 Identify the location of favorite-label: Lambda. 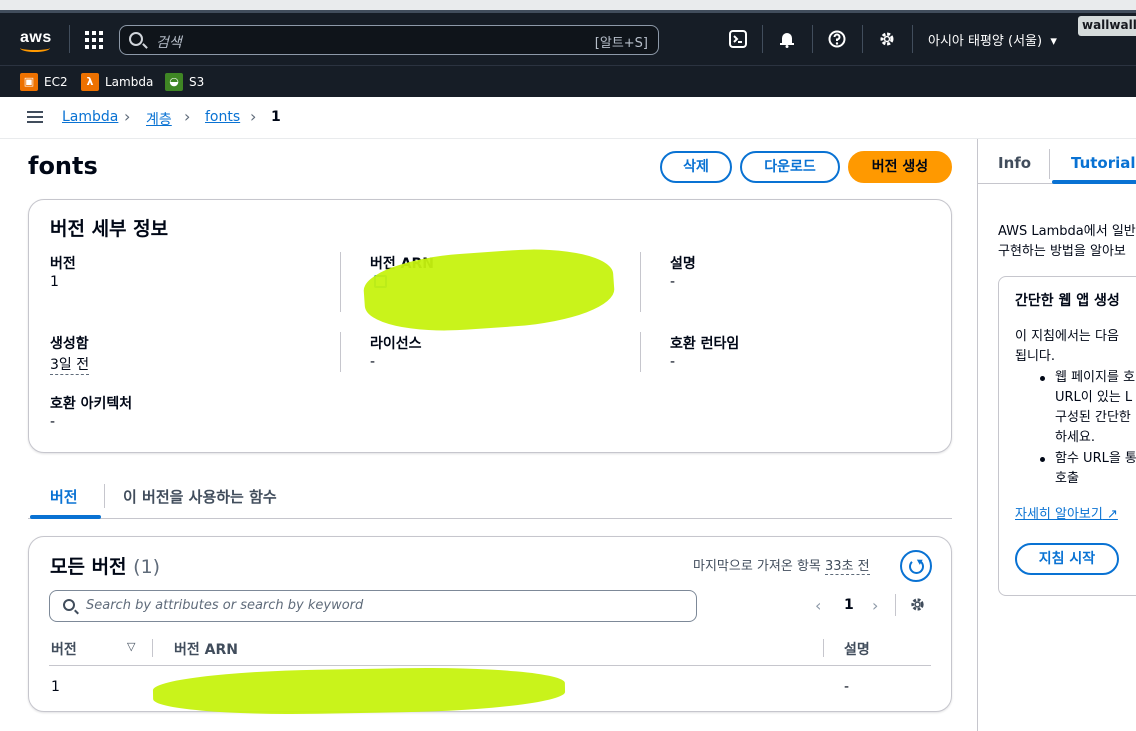
(129, 82).